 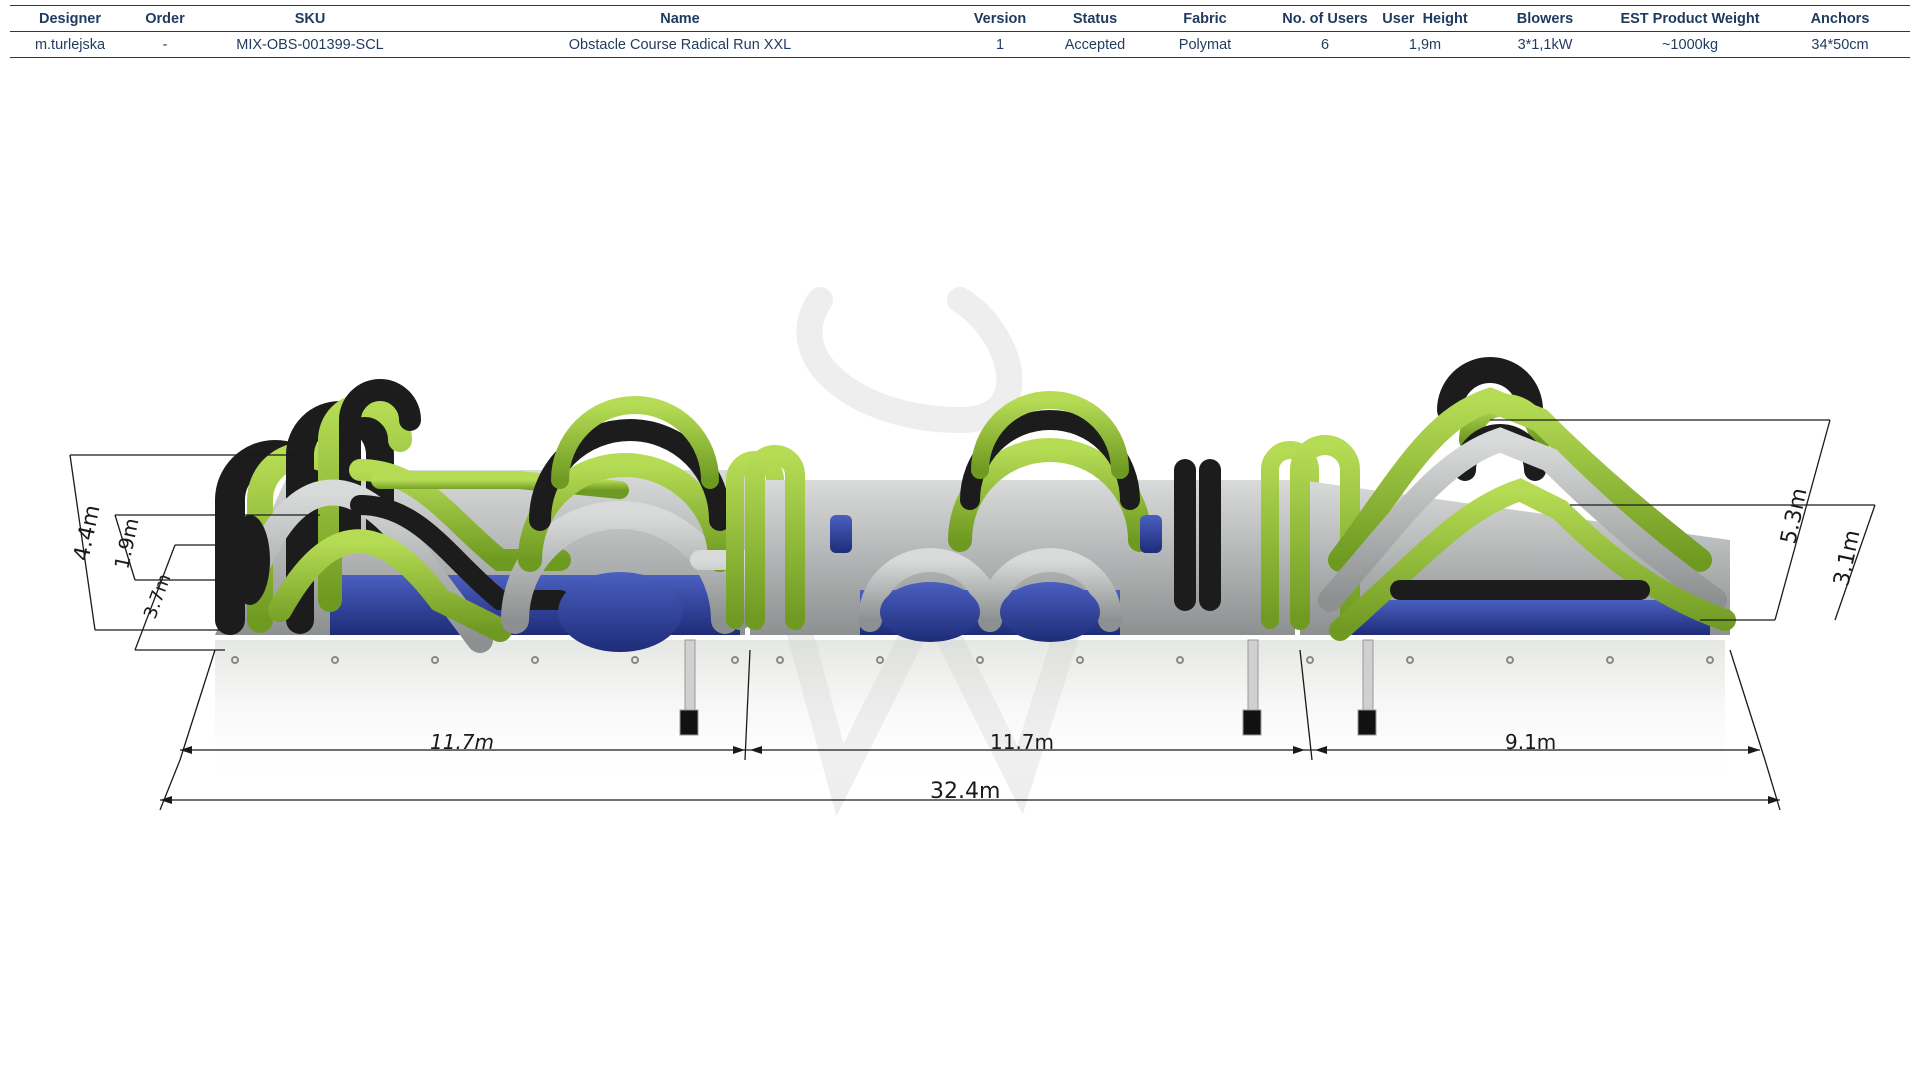 I want to click on dim-left-height-total: 4.4m, so click(x=87, y=533).